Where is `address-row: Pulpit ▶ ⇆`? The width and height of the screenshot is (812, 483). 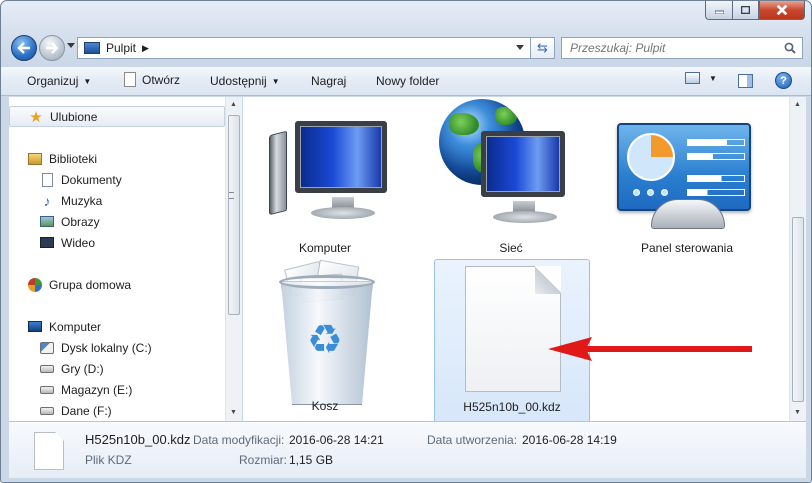
address-row: Pulpit ▶ ⇆ is located at coordinates (406, 47).